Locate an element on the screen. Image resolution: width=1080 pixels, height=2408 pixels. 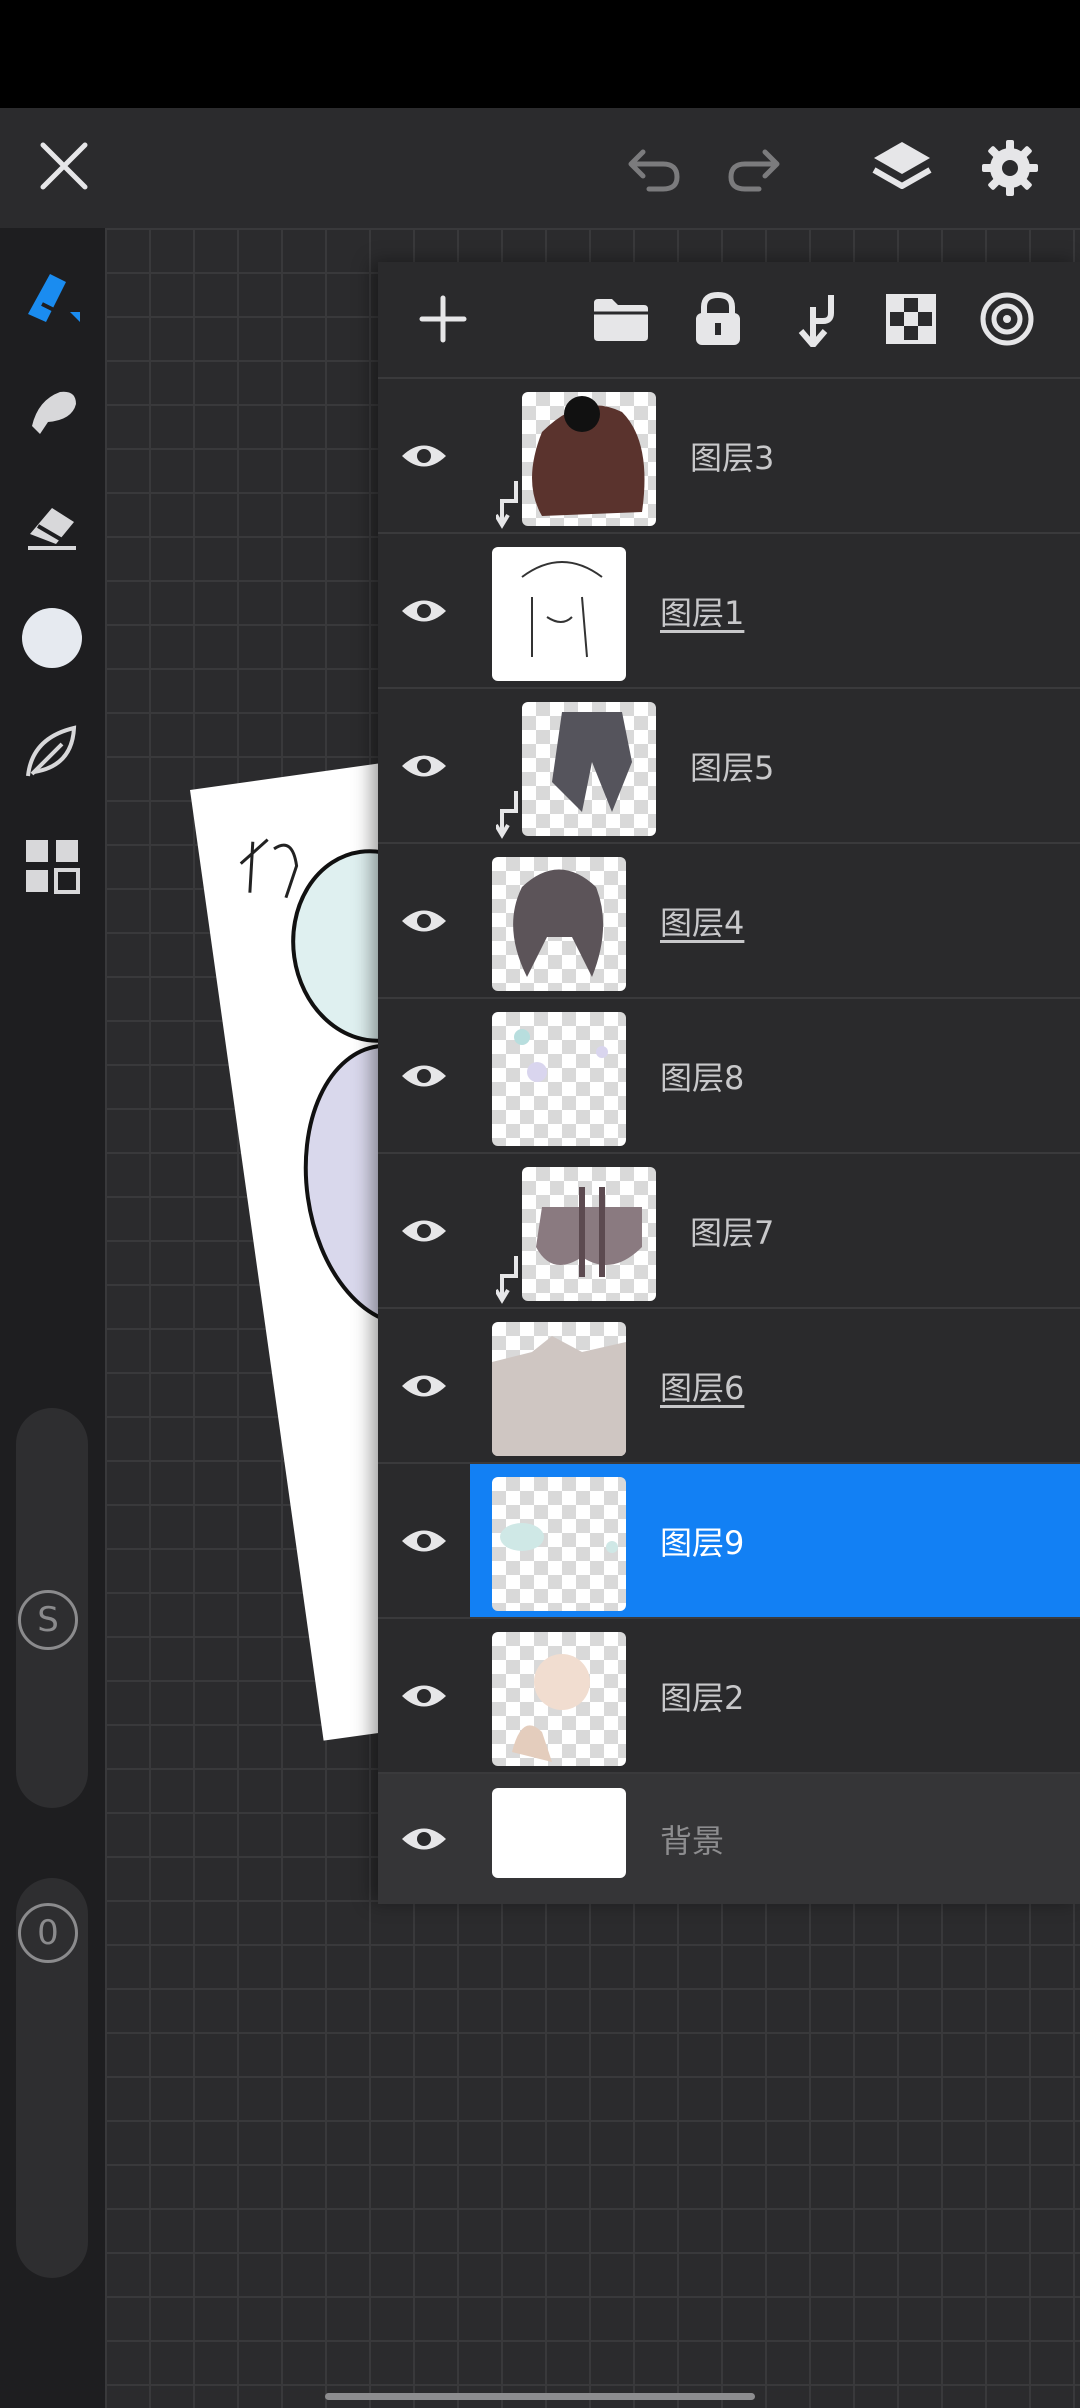
layer-row: 图层8 is located at coordinates (729, 1075).